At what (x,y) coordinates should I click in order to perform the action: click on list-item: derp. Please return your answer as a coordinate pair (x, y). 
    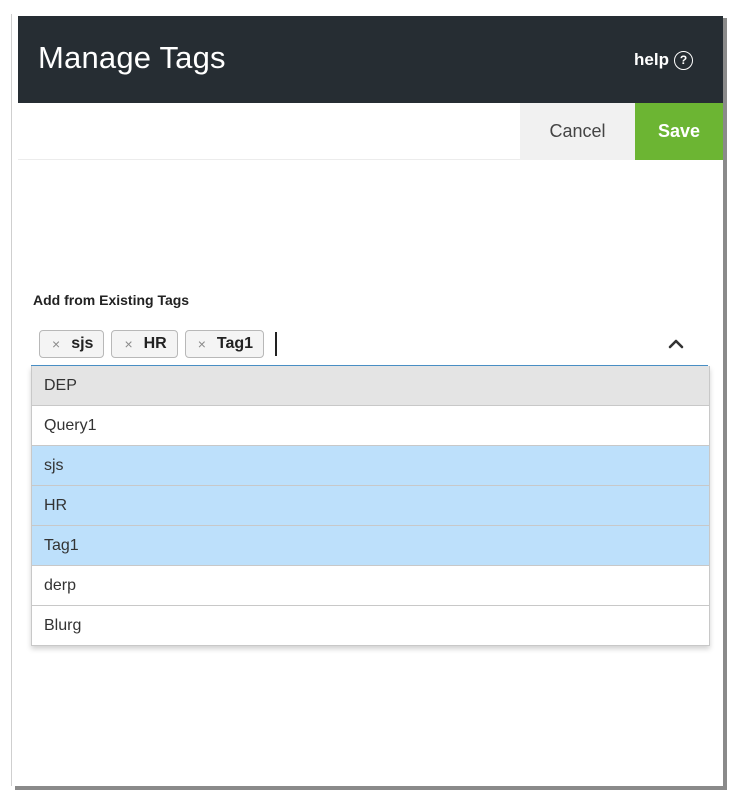
    Looking at the image, I should click on (370, 585).